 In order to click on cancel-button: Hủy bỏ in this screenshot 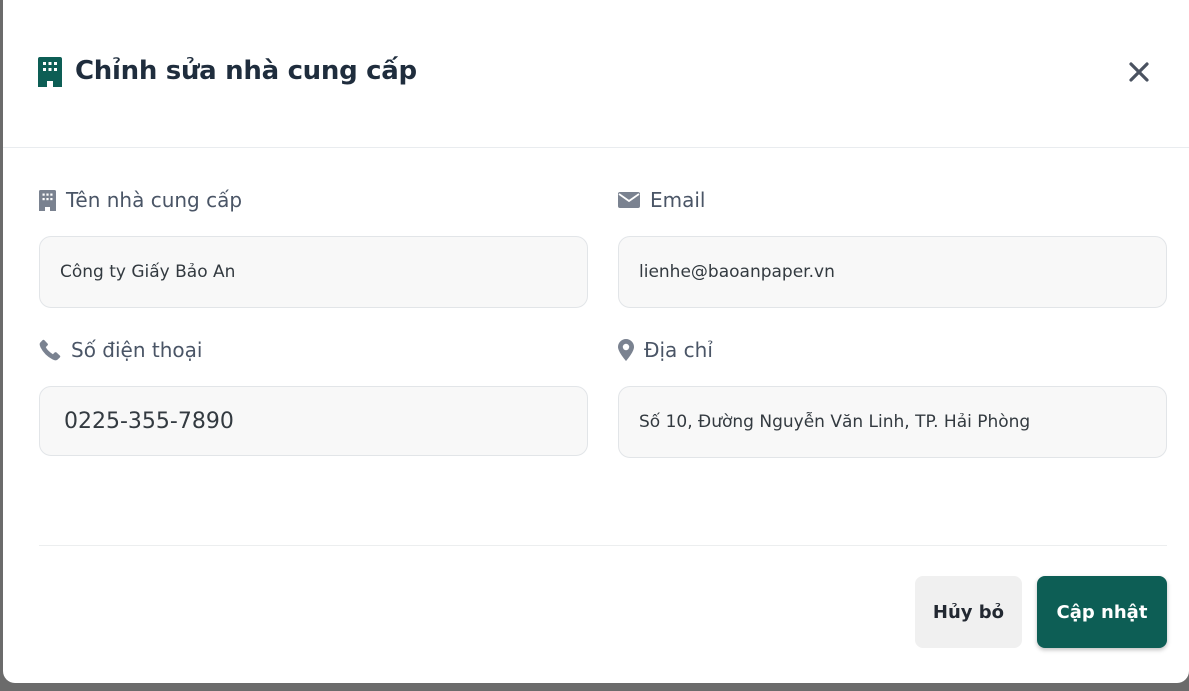, I will do `click(968, 612)`.